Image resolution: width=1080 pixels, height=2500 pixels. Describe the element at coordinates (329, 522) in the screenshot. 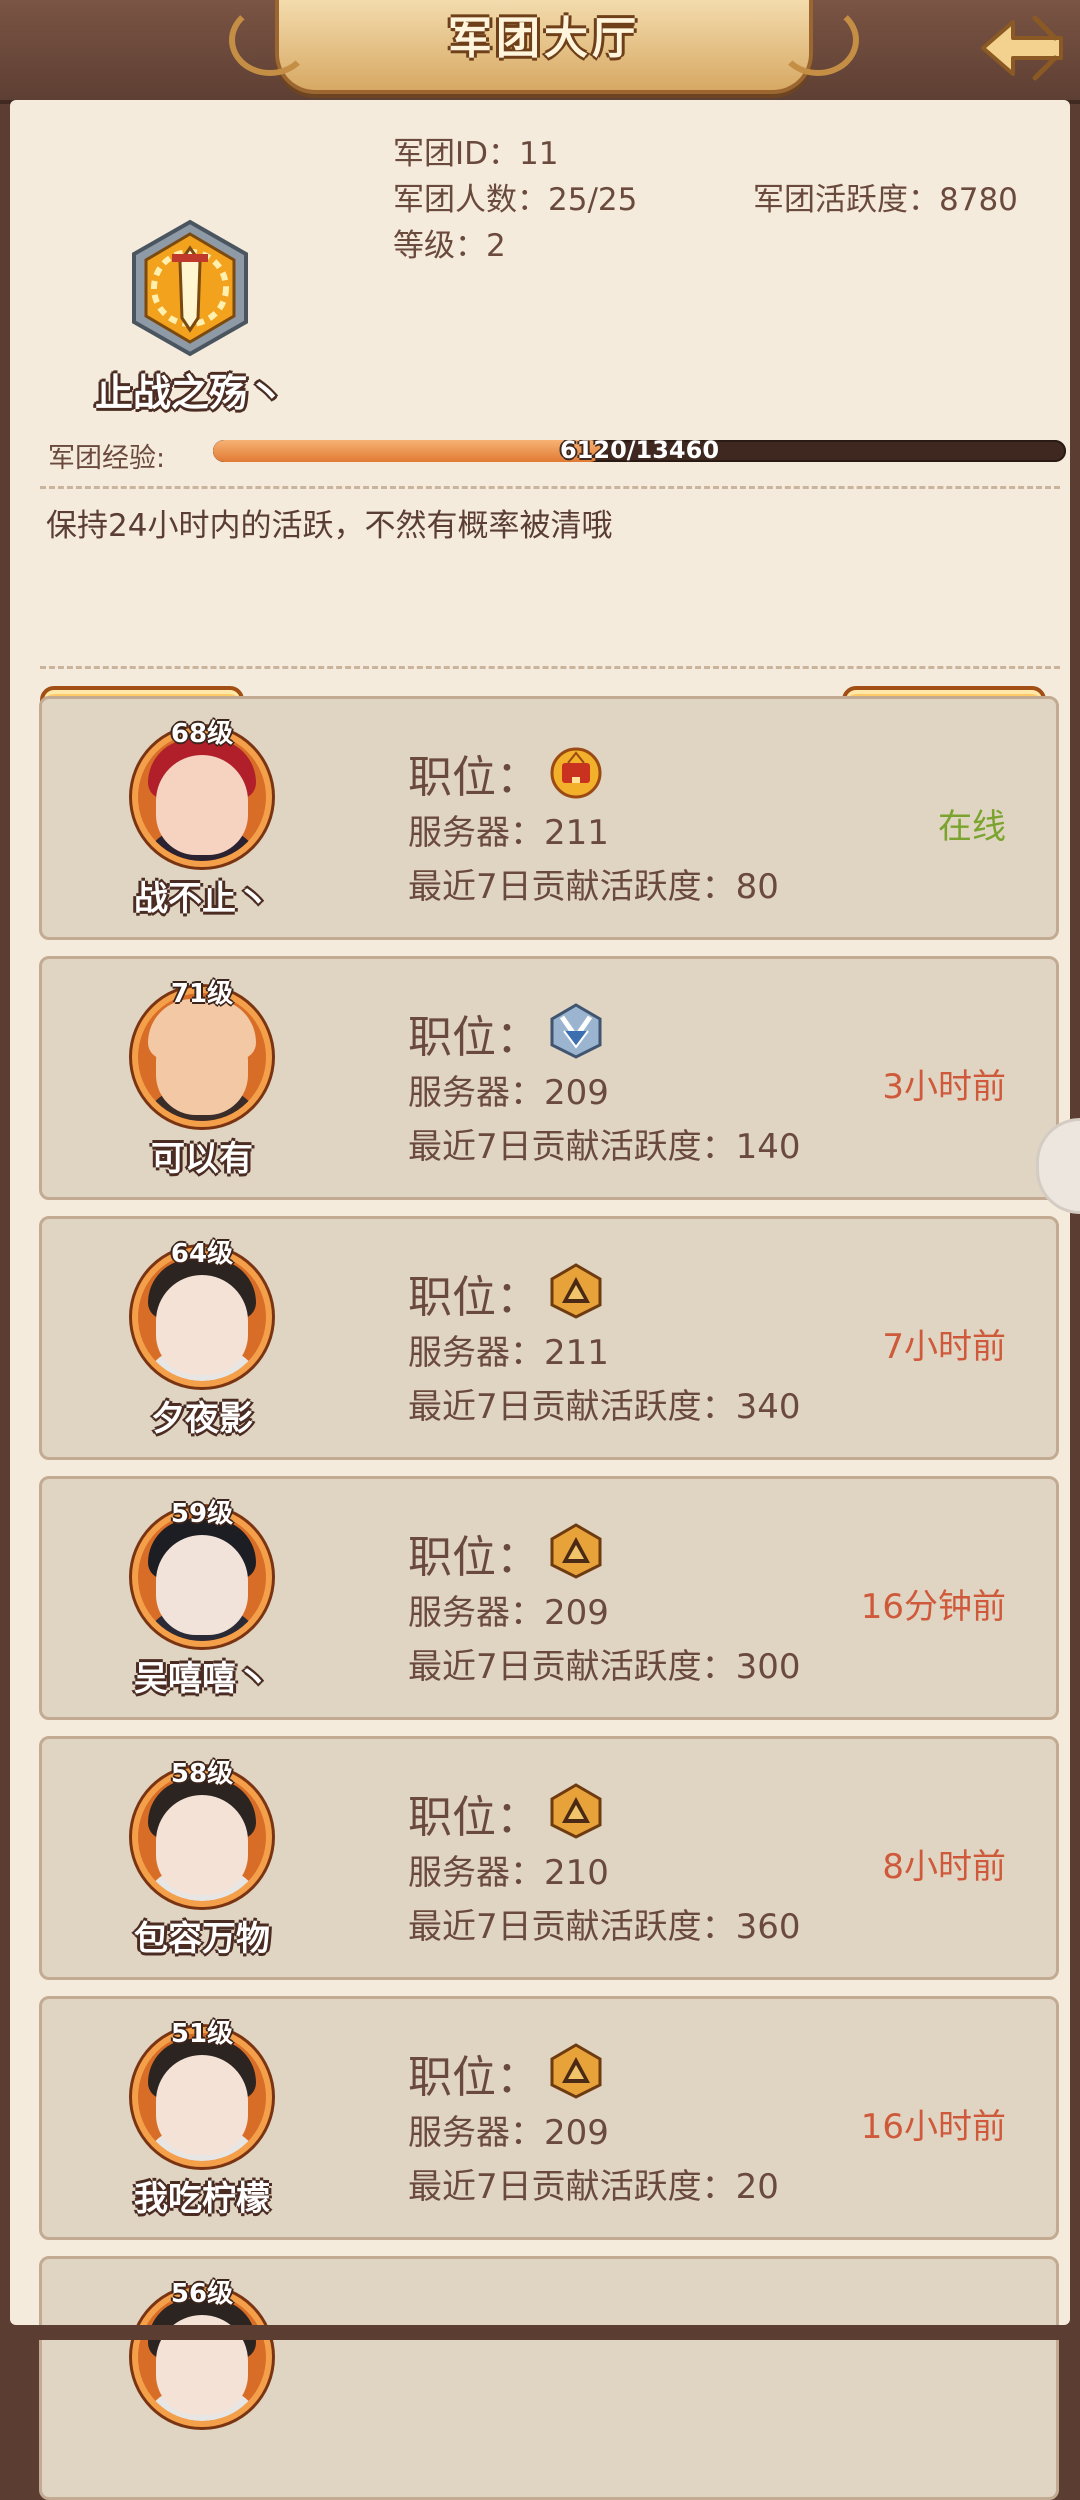

I see `guild-notice: 保持24小时内的活跃，不然有概率被清哦` at that location.